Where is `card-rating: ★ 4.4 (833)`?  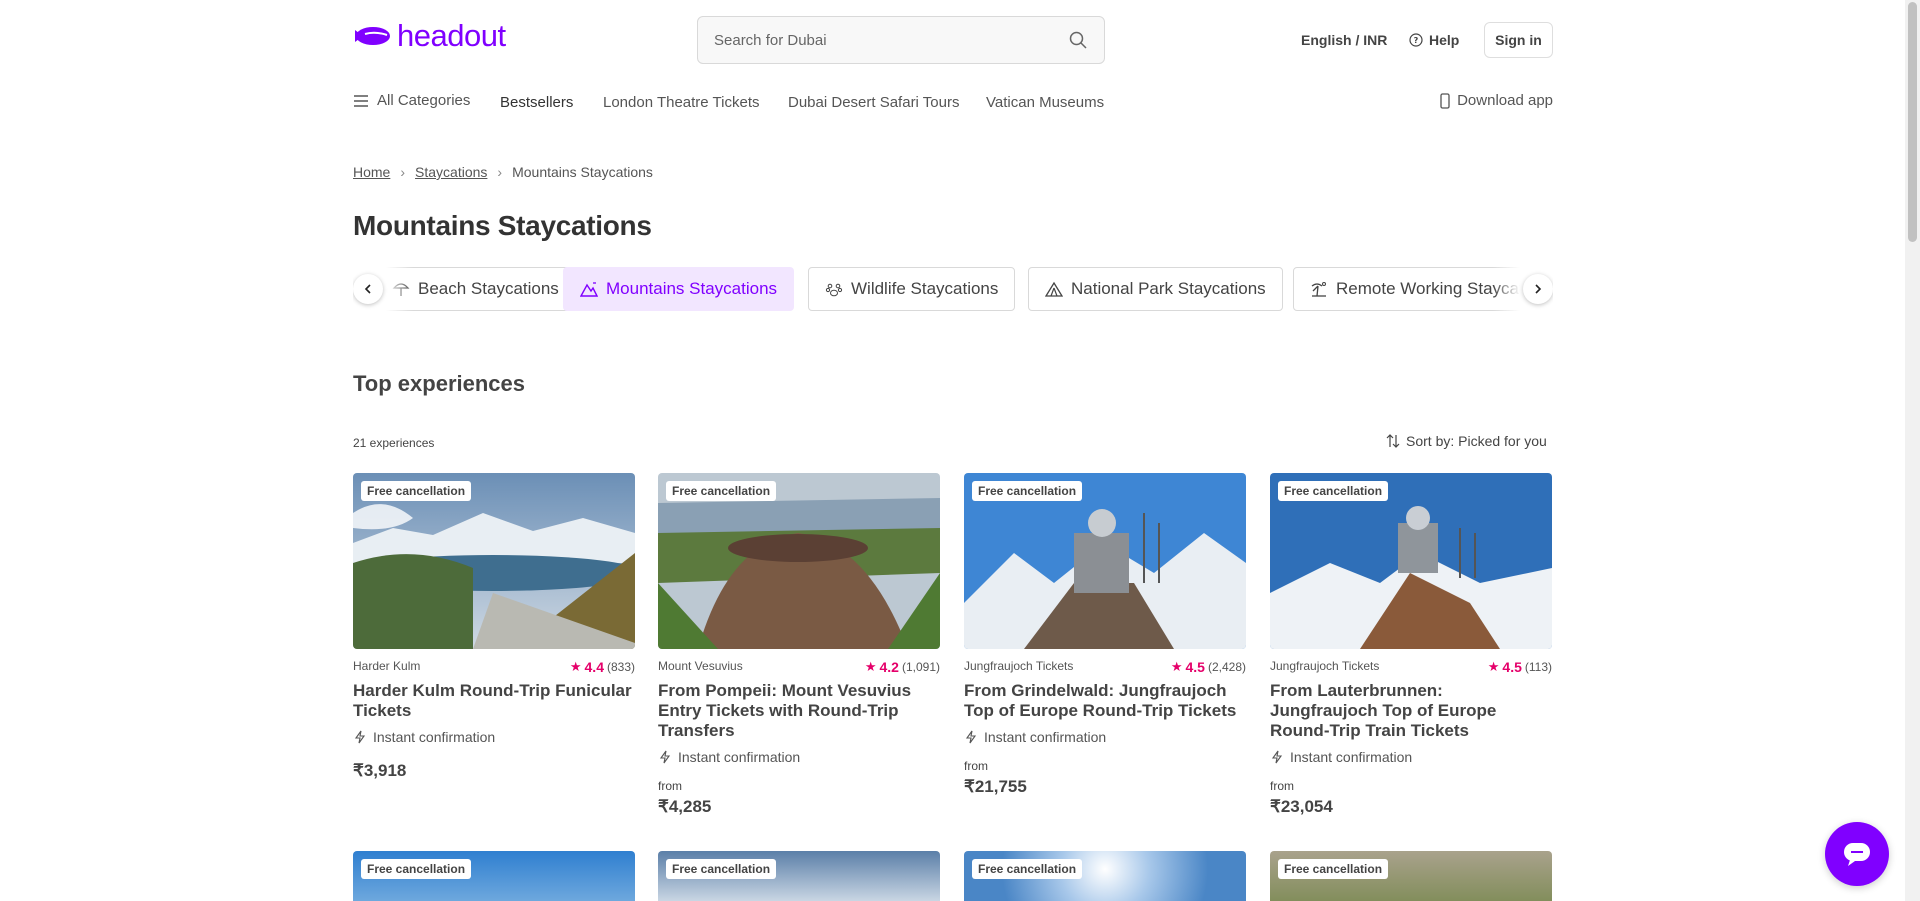
card-rating: ★ 4.4 (833) is located at coordinates (602, 667).